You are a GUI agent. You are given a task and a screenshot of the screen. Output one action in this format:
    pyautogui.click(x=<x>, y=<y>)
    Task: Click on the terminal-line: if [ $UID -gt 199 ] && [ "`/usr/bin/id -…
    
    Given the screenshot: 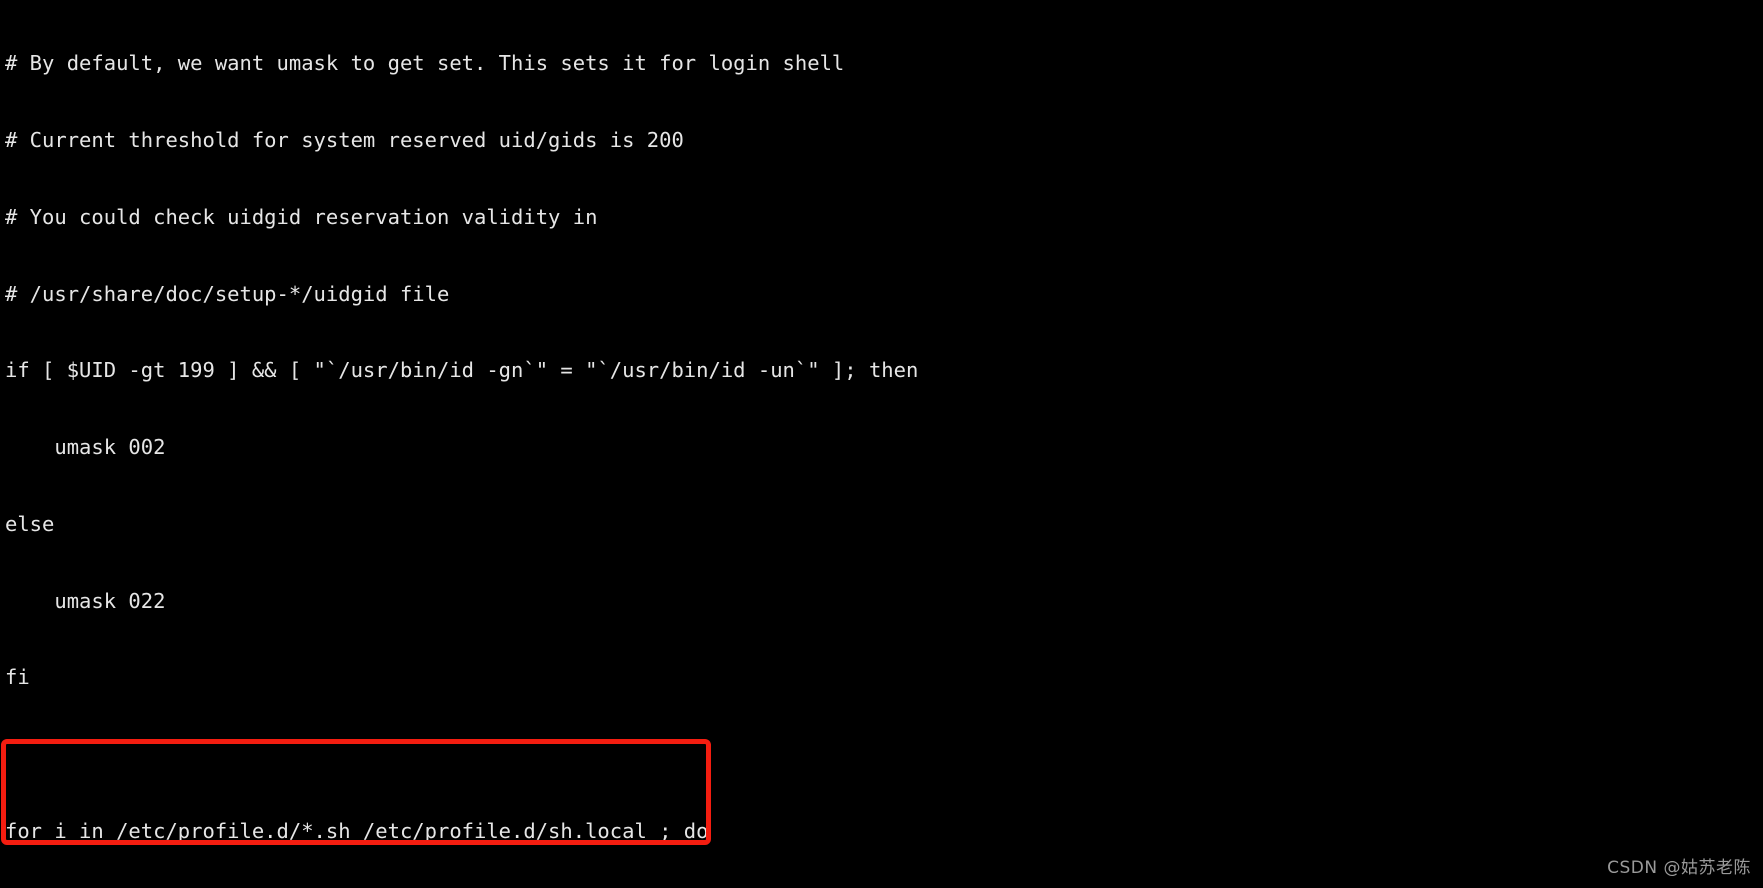 What is the action you would take?
    pyautogui.click(x=462, y=370)
    